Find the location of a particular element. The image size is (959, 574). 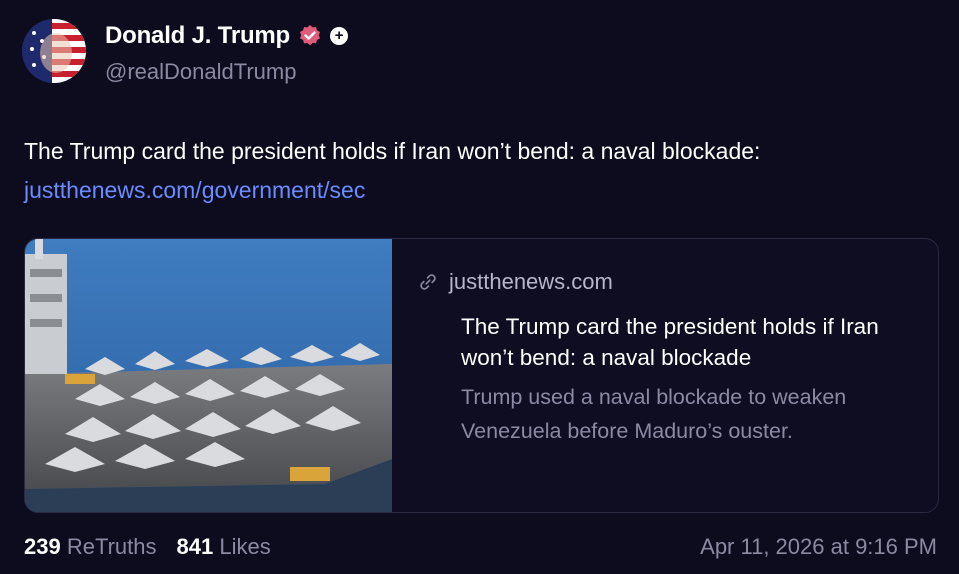

author-display-name: Donald J. Trump is located at coordinates (197, 36).